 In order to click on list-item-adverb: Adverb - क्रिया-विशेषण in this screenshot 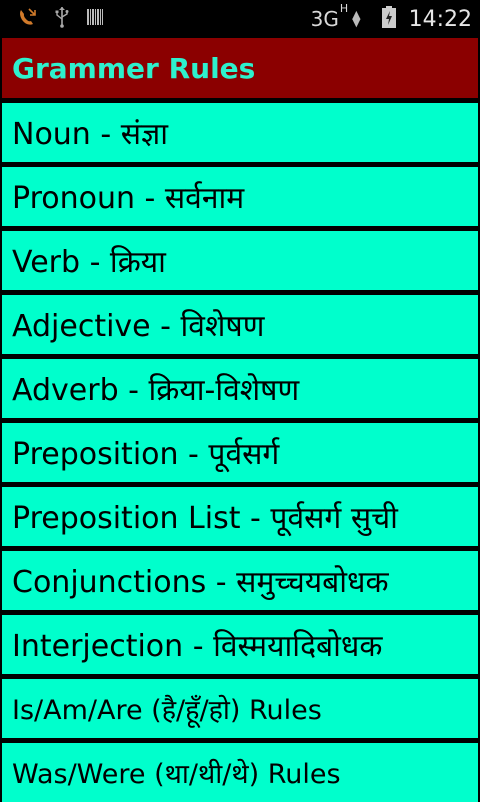, I will do `click(240, 388)`.